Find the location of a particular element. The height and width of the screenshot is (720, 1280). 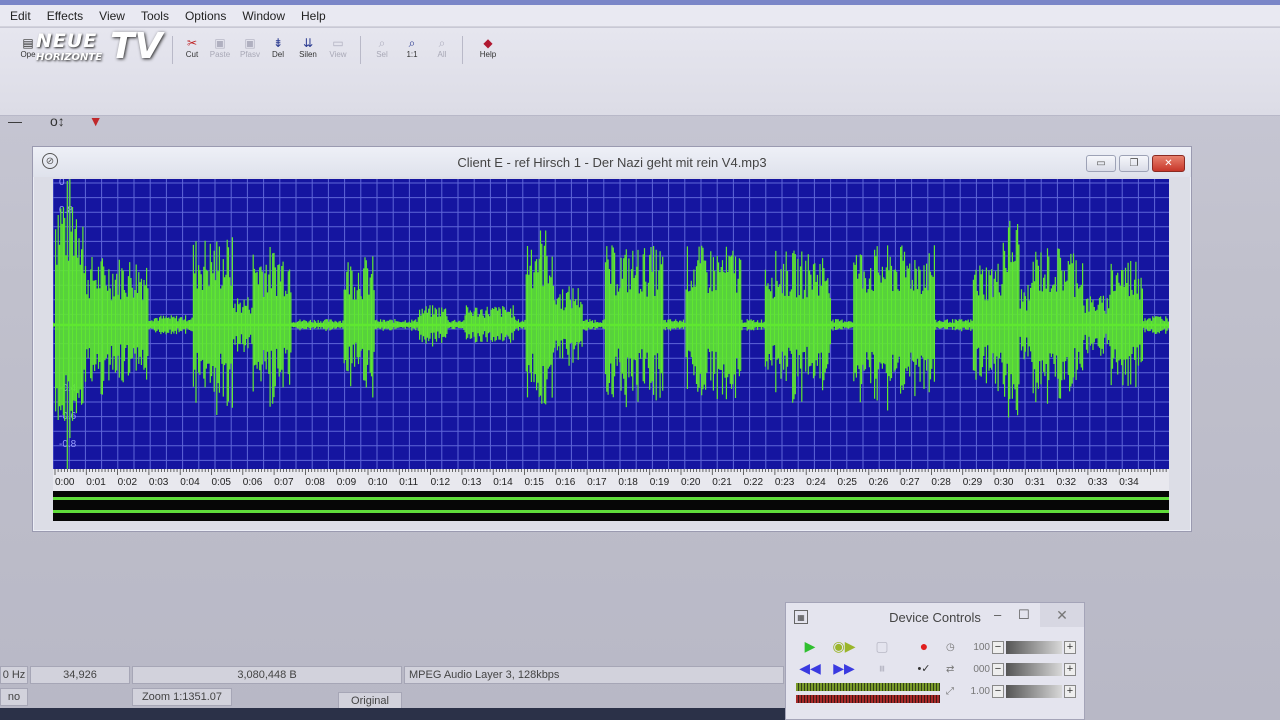

volume-row: ◷ 100 − + is located at coordinates (1011, 647).